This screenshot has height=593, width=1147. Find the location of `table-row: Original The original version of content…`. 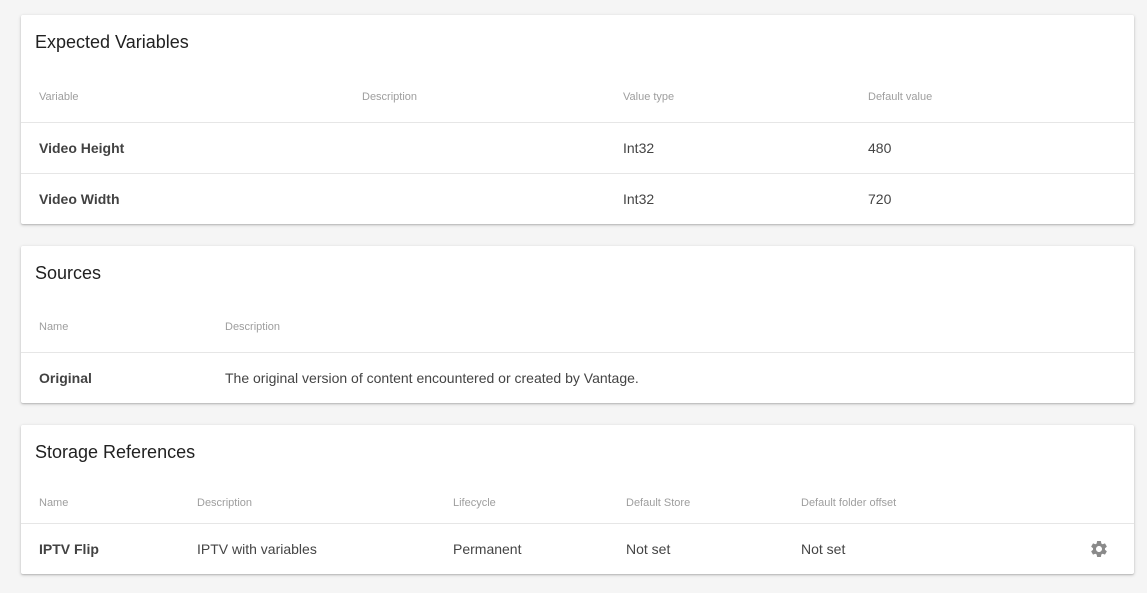

table-row: Original The original version of content… is located at coordinates (577, 378).